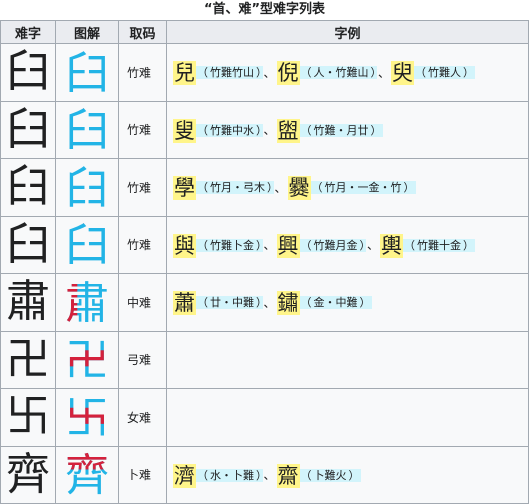  What do you see at coordinates (237, 188) in the screenshot?
I see `example-code-note: 竹月・弓木` at bounding box center [237, 188].